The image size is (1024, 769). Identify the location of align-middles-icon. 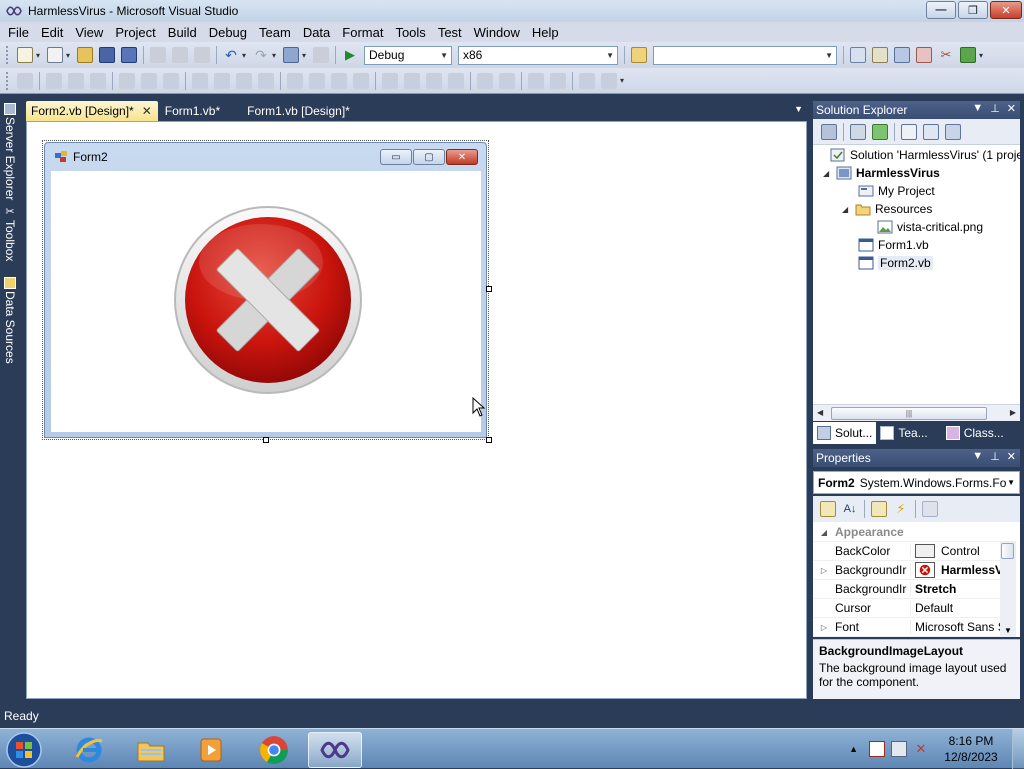
(149, 80).